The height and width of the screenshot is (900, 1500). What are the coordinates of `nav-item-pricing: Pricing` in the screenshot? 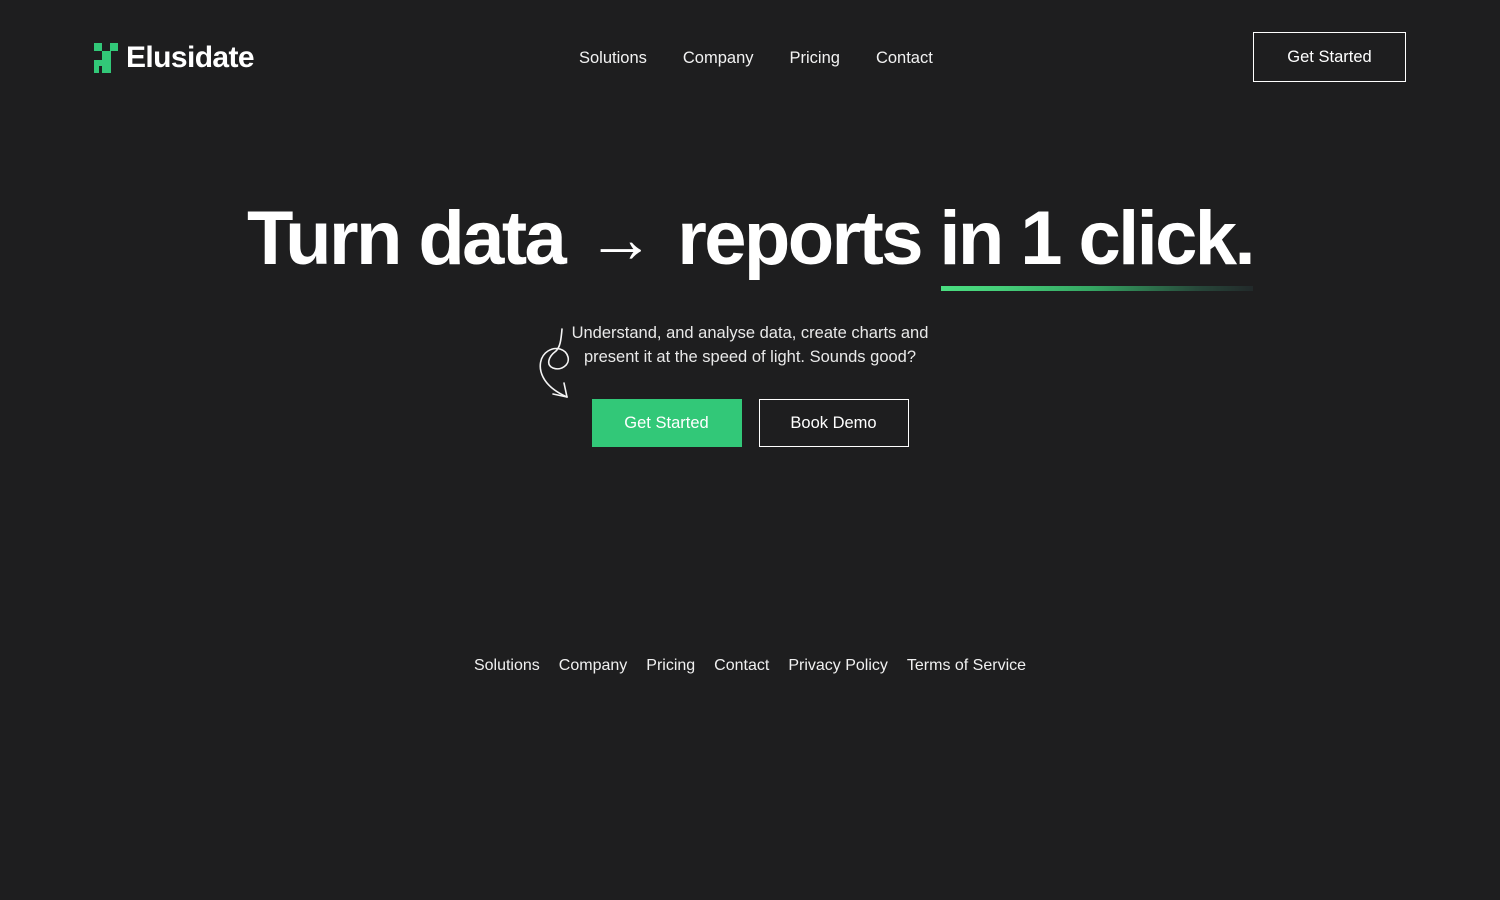 It's located at (815, 58).